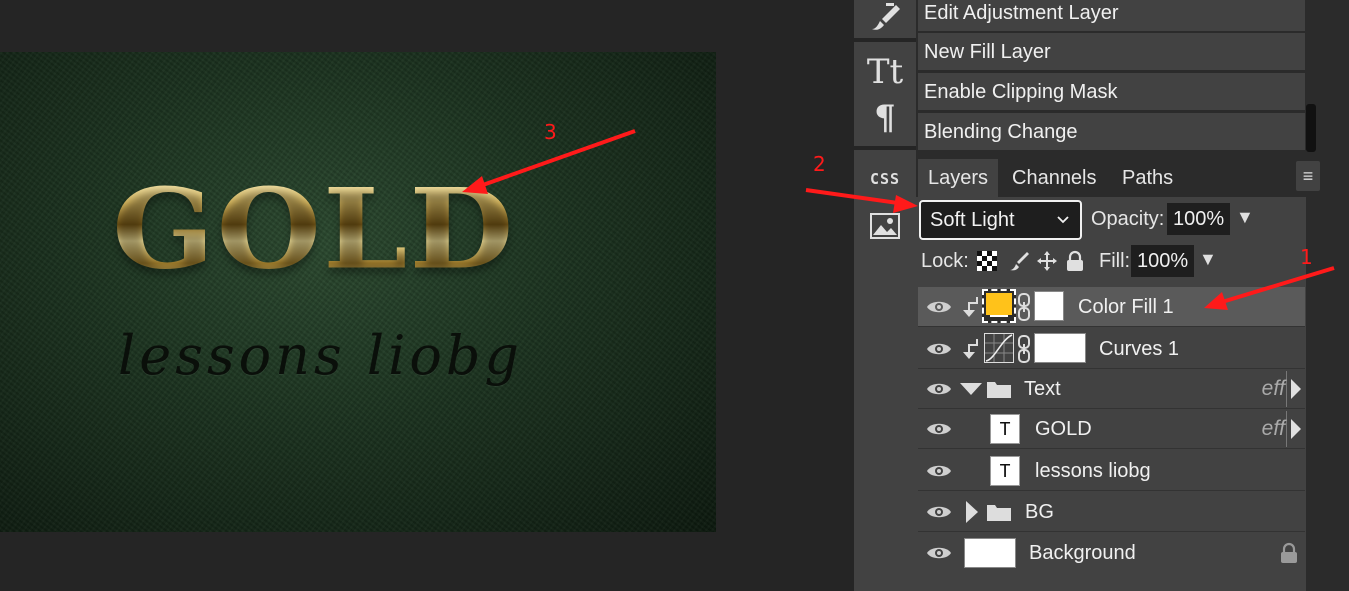 The image size is (1349, 591). What do you see at coordinates (1039, 512) in the screenshot?
I see `layer-name: BG` at bounding box center [1039, 512].